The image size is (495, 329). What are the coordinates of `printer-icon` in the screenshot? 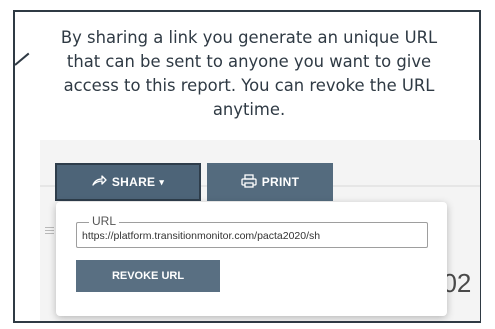 It's located at (249, 182).